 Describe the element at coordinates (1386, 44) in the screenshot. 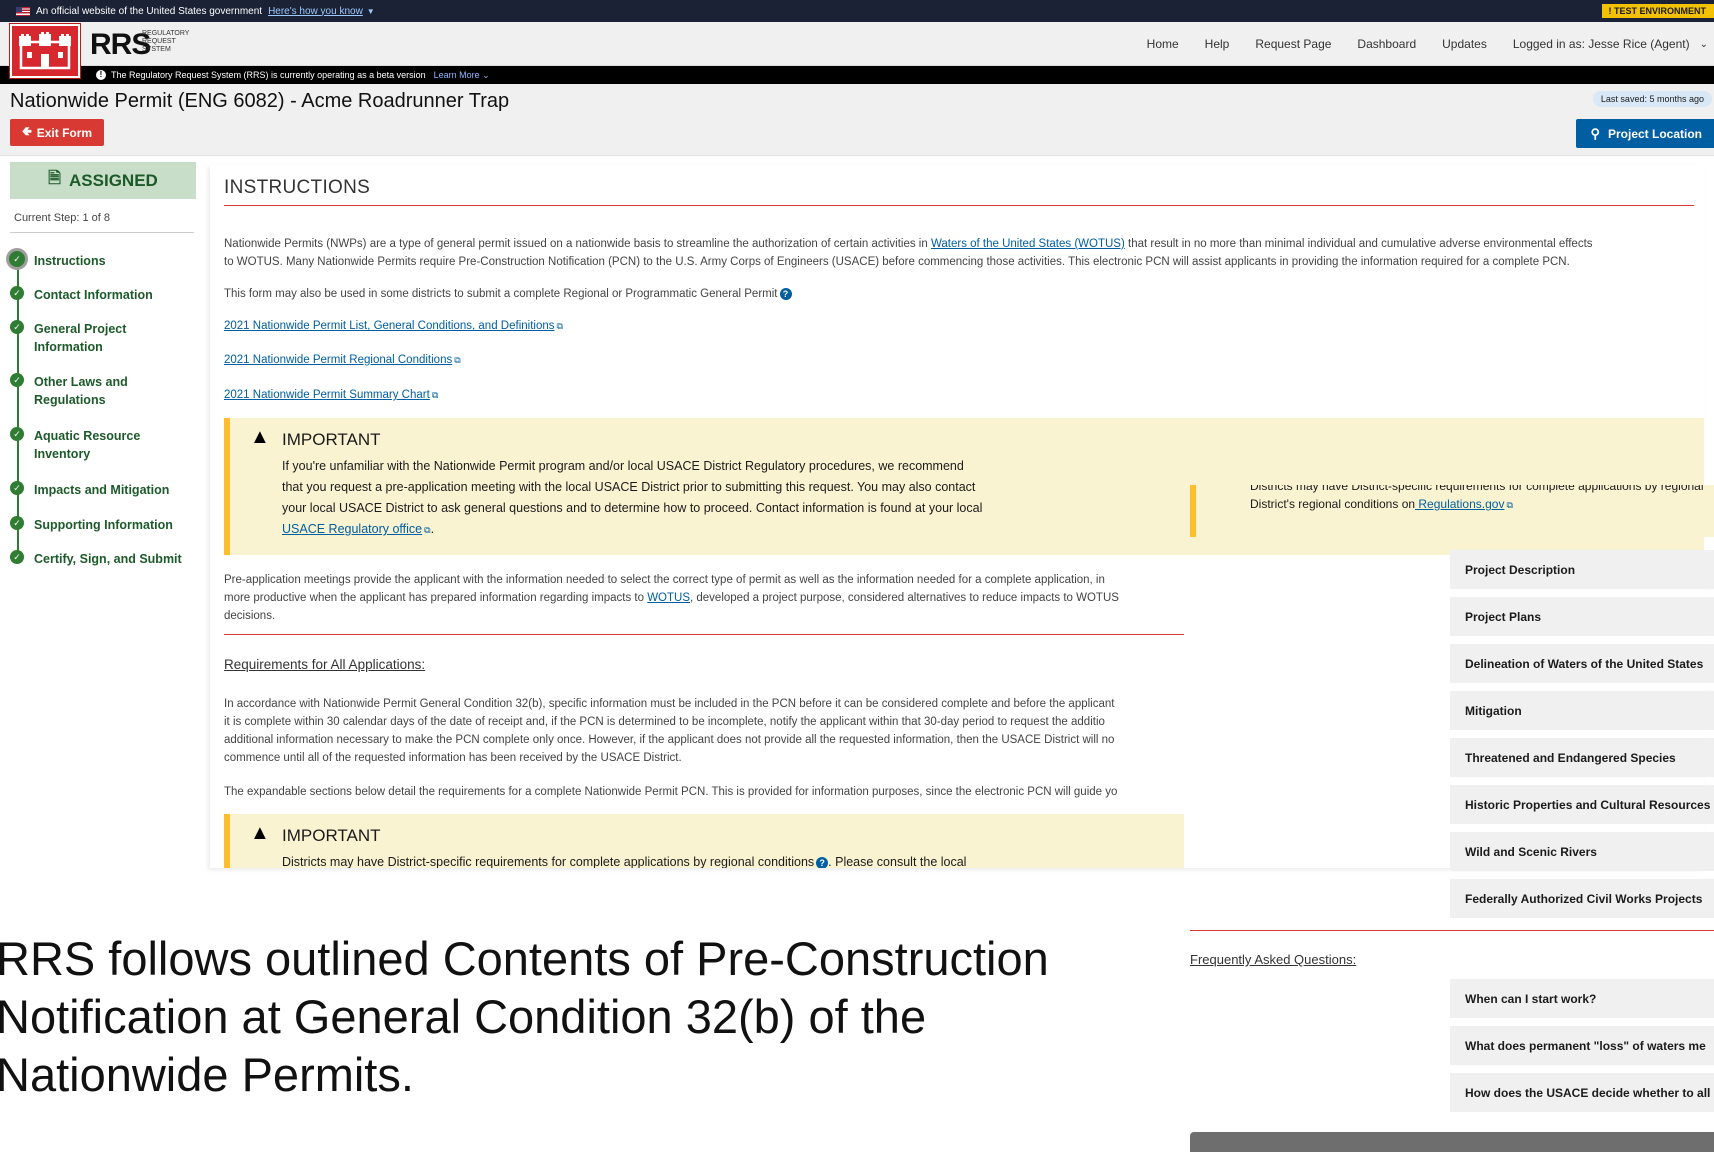

I see `nav-dashboard: Dashboard` at that location.